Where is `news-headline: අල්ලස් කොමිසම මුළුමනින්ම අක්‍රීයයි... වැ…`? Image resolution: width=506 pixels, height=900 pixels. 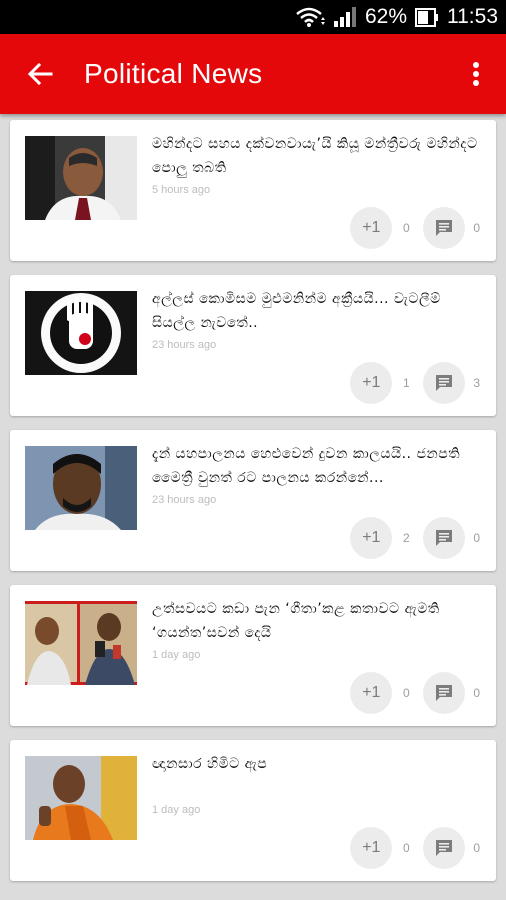
news-headline: අල්ලස් කොමිසම මුළුමනින්ම අක්‍රීයයි... වැ… is located at coordinates (296, 311).